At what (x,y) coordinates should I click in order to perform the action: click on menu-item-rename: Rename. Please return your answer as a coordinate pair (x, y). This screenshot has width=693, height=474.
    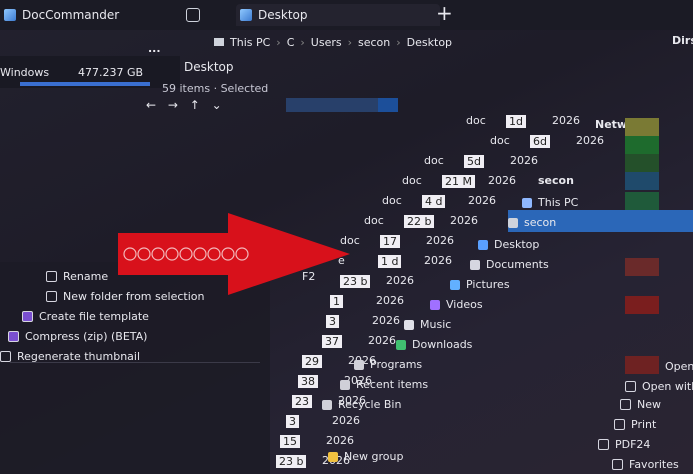
    Looking at the image, I should click on (77, 276).